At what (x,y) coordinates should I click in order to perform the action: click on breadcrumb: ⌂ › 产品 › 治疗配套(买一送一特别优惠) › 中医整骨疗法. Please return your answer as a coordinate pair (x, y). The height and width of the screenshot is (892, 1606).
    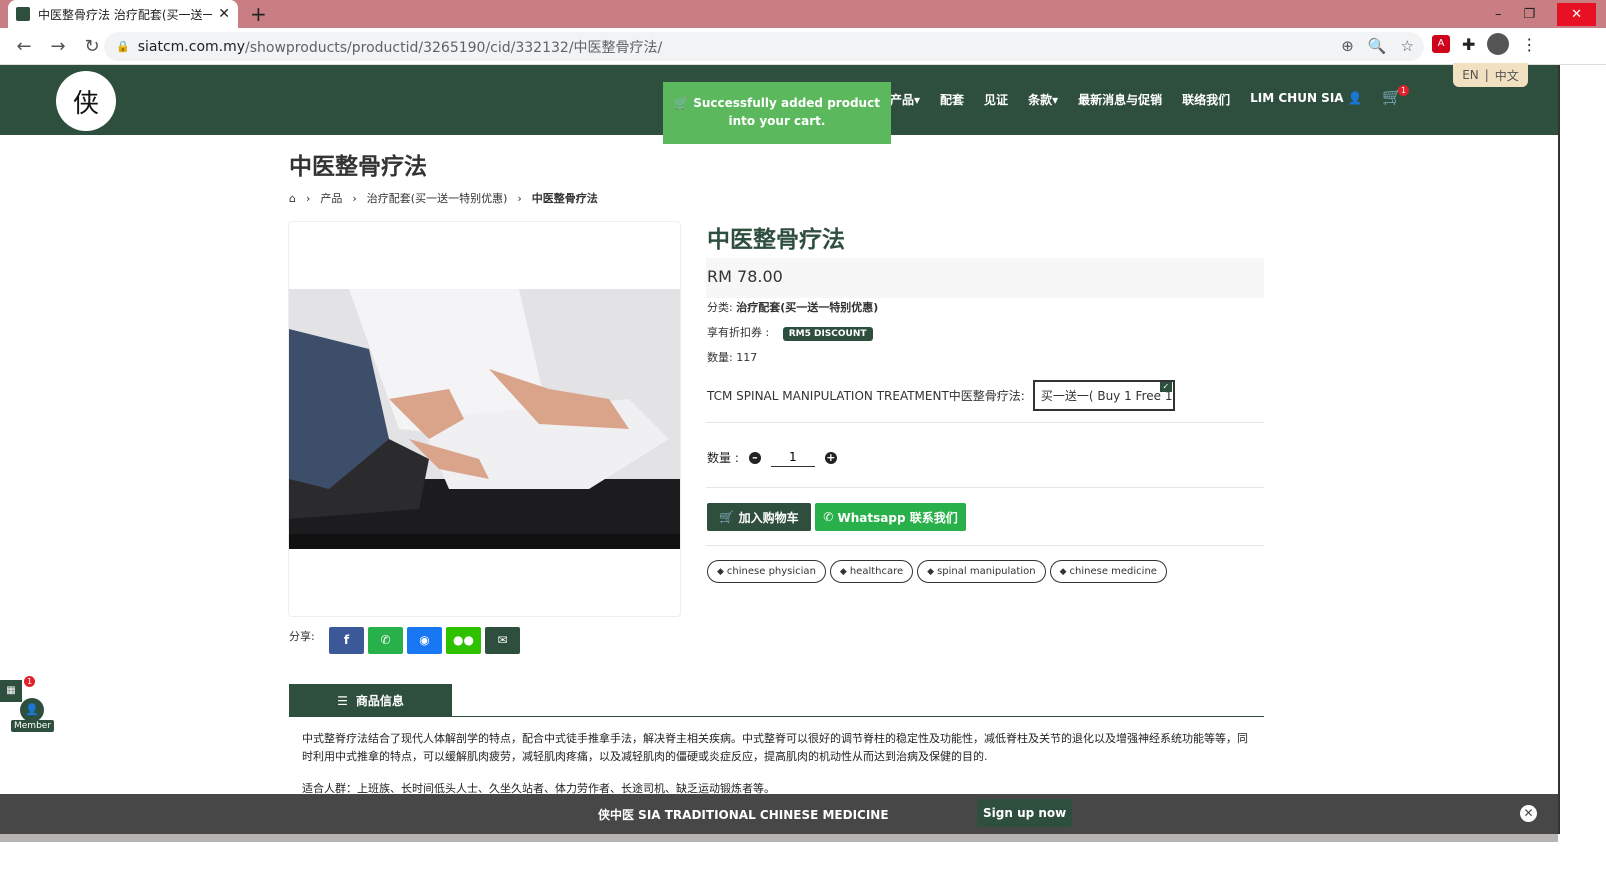
    Looking at the image, I should click on (443, 198).